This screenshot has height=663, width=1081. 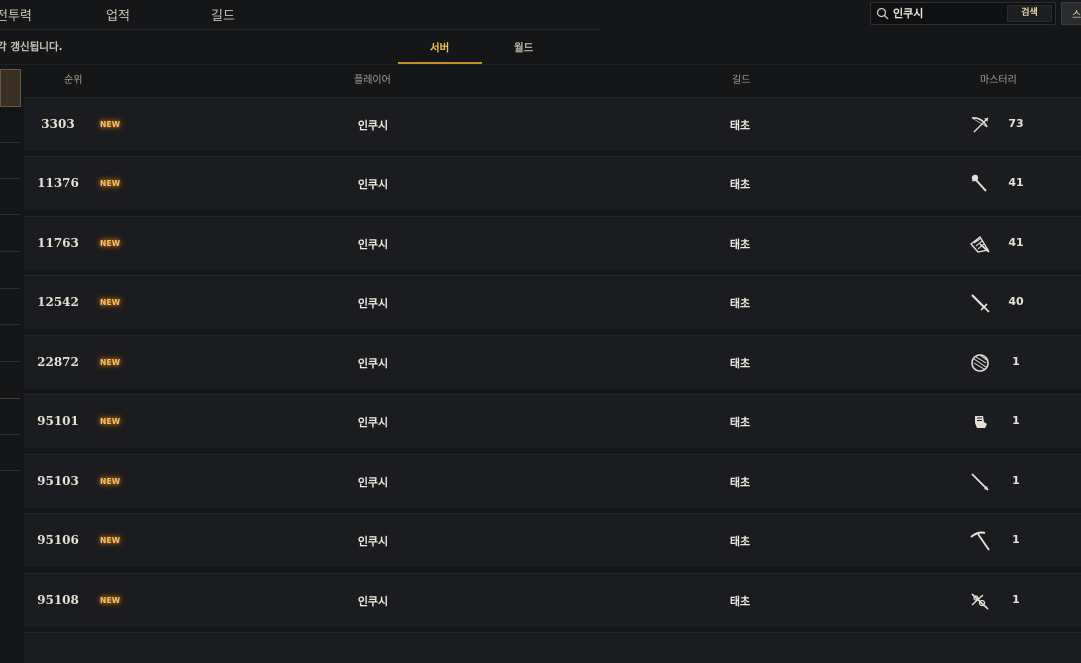 What do you see at coordinates (979, 244) in the screenshot?
I see `crossbow-icon` at bounding box center [979, 244].